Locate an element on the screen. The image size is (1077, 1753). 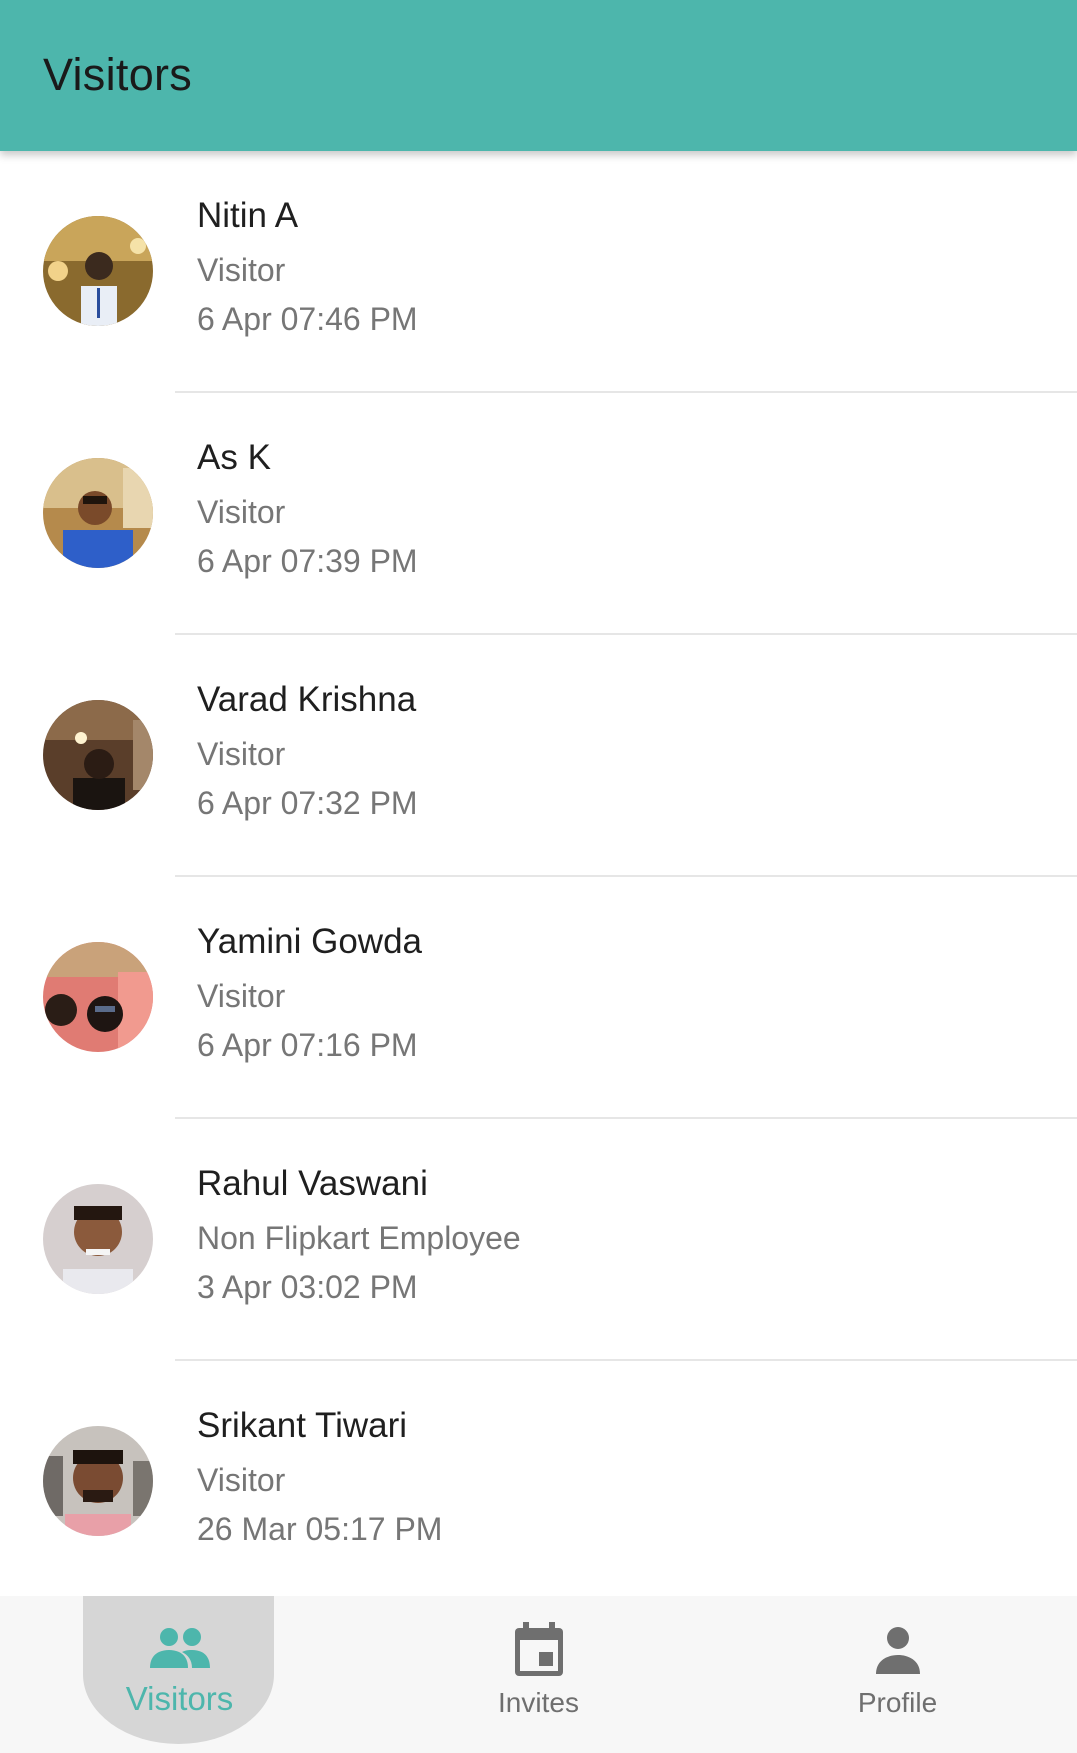
active-tab-indicator is located at coordinates (178, 1670).